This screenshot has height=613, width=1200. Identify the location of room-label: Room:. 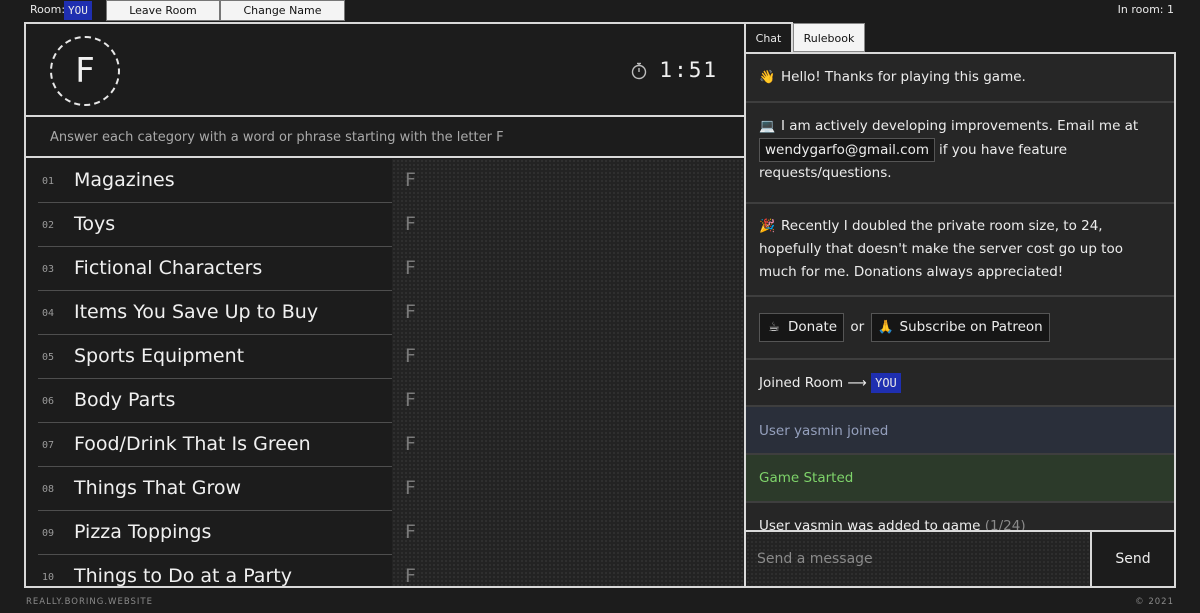
(48, 9).